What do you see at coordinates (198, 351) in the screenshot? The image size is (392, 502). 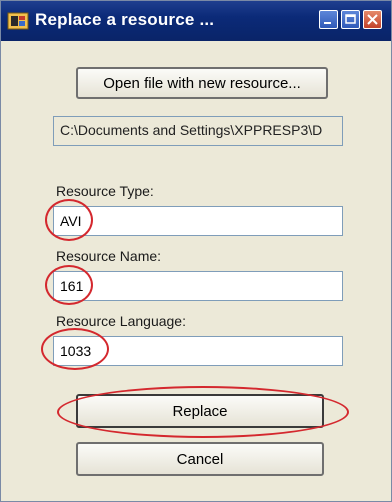 I see `resource-language-field: 1033` at bounding box center [198, 351].